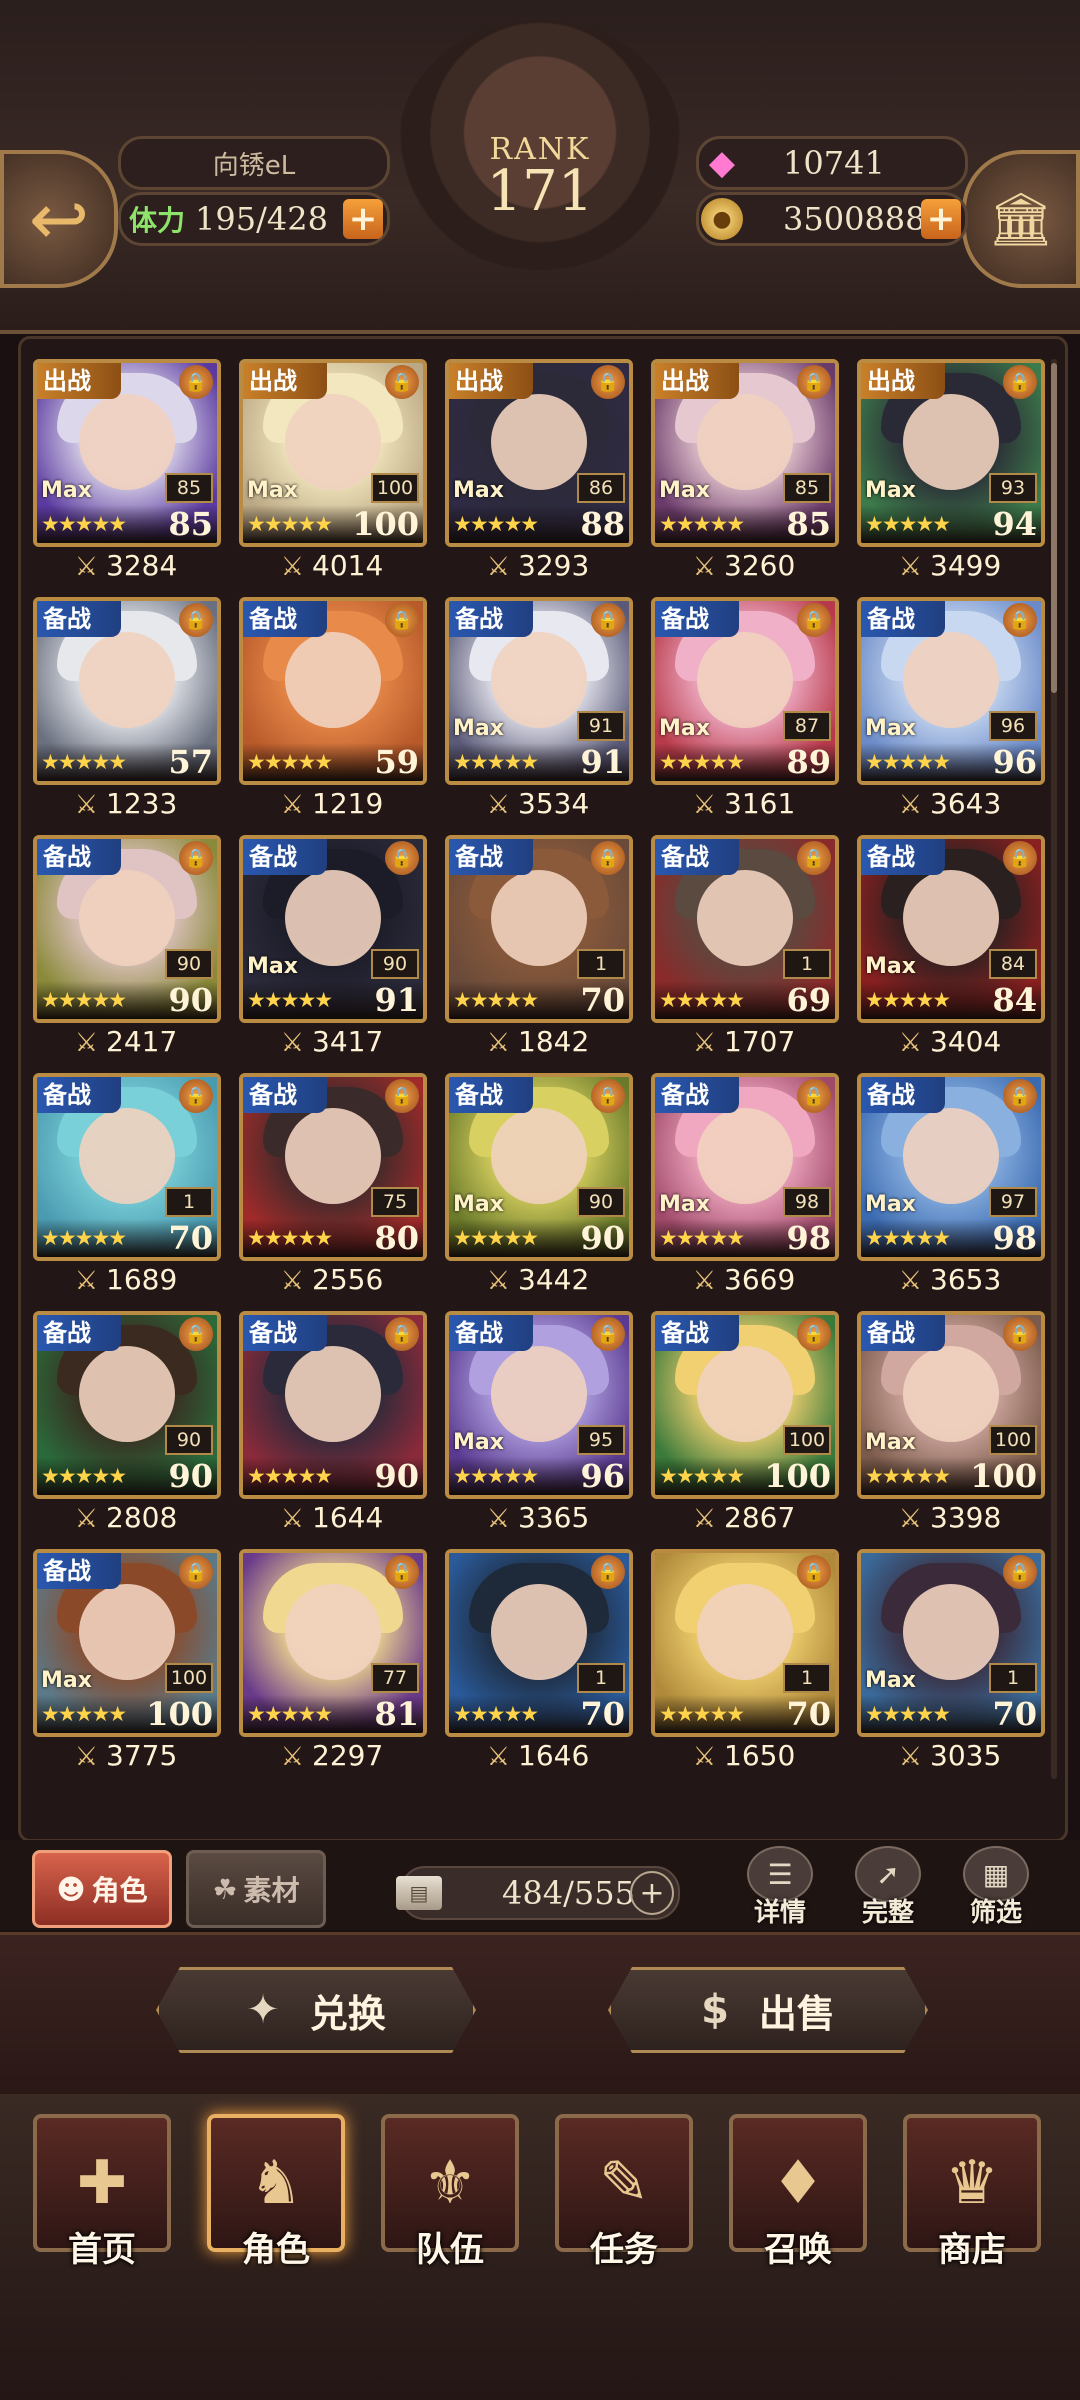 Image resolution: width=1080 pixels, height=2400 pixels. What do you see at coordinates (1021, 219) in the screenshot?
I see `bank-button: 🏛` at bounding box center [1021, 219].